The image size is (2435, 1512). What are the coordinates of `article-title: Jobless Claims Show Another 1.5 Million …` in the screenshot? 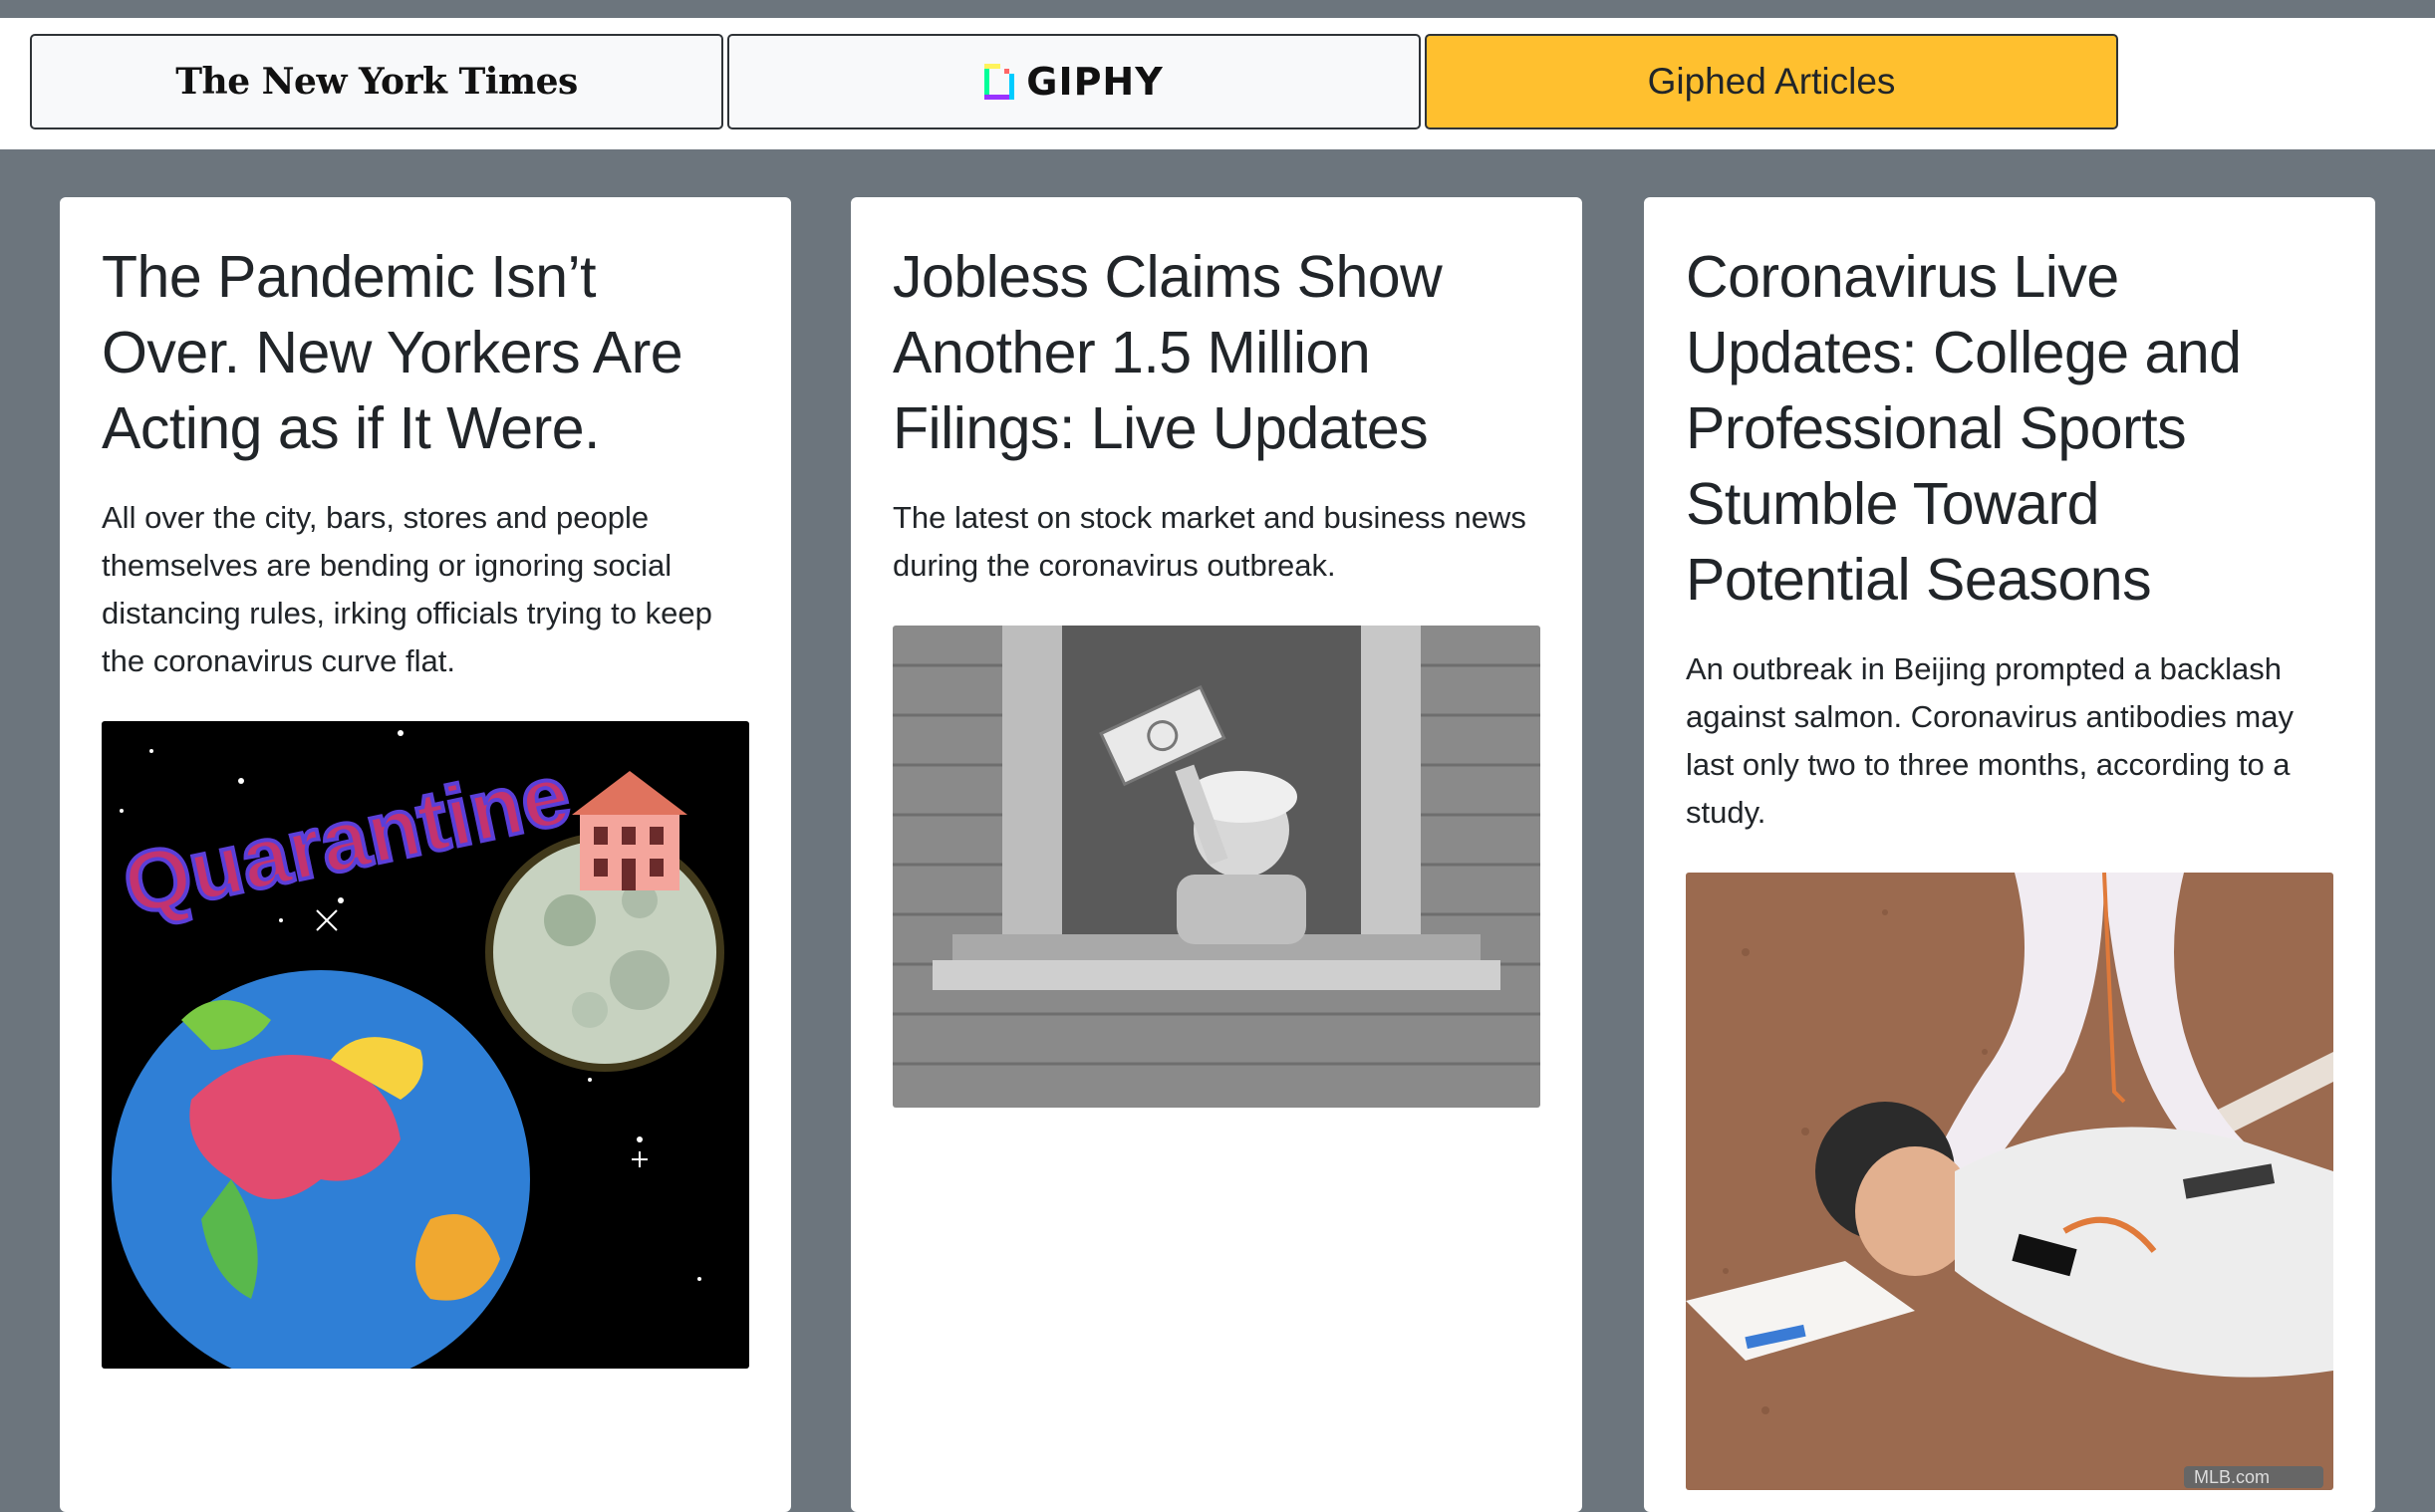 It's located at (1216, 352).